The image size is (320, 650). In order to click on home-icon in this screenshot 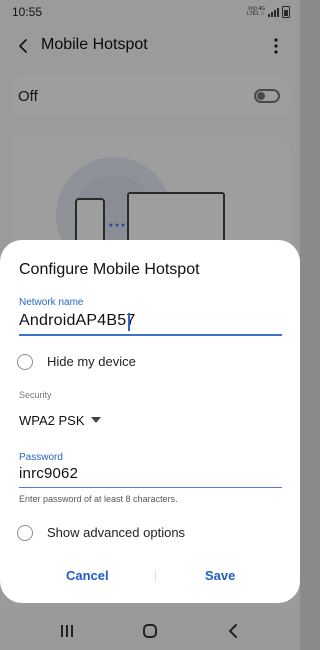, I will do `click(150, 631)`.